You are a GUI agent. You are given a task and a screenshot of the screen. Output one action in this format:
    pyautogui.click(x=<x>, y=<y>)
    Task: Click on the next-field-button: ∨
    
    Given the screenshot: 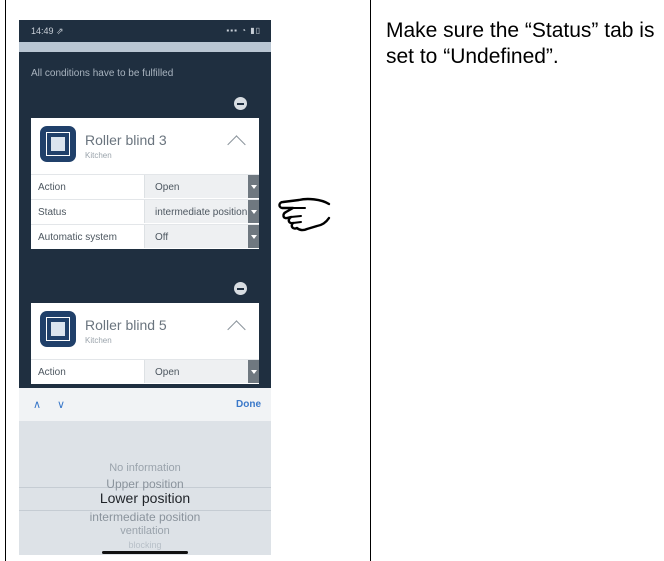 What is the action you would take?
    pyautogui.click(x=61, y=404)
    